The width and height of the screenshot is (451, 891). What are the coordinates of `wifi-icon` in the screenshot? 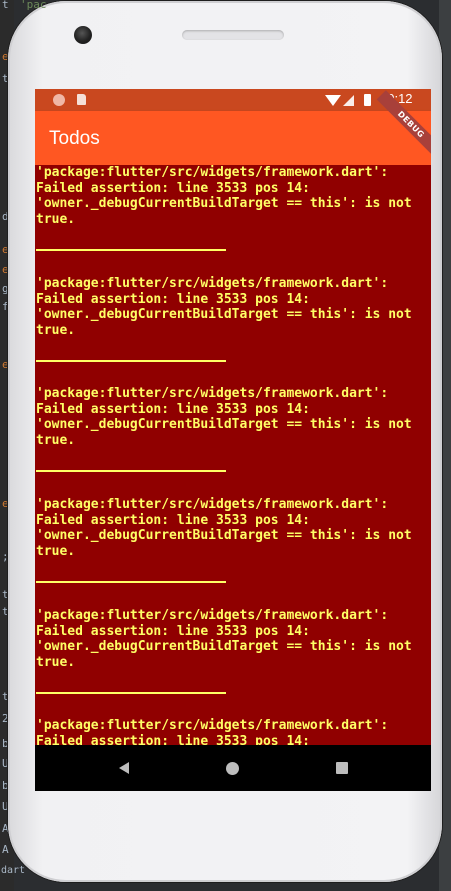 It's located at (333, 100).